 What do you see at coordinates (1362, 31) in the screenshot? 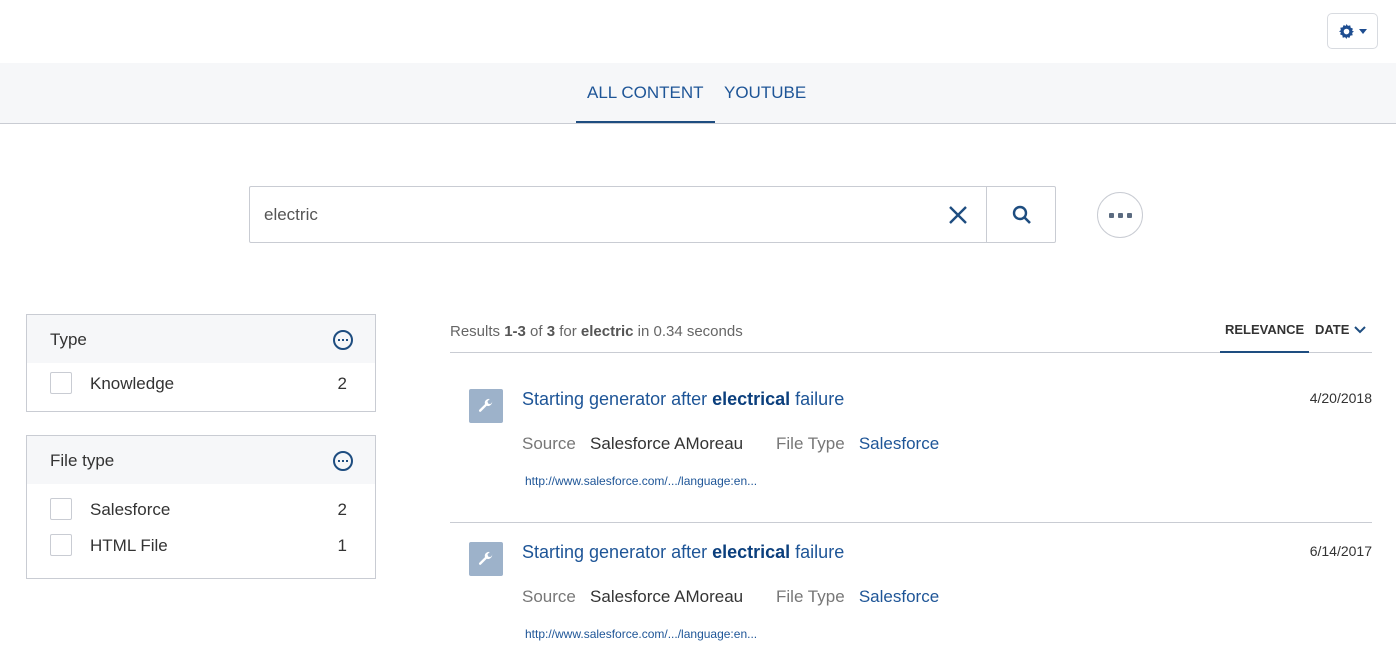
I see `caret-down-icon` at bounding box center [1362, 31].